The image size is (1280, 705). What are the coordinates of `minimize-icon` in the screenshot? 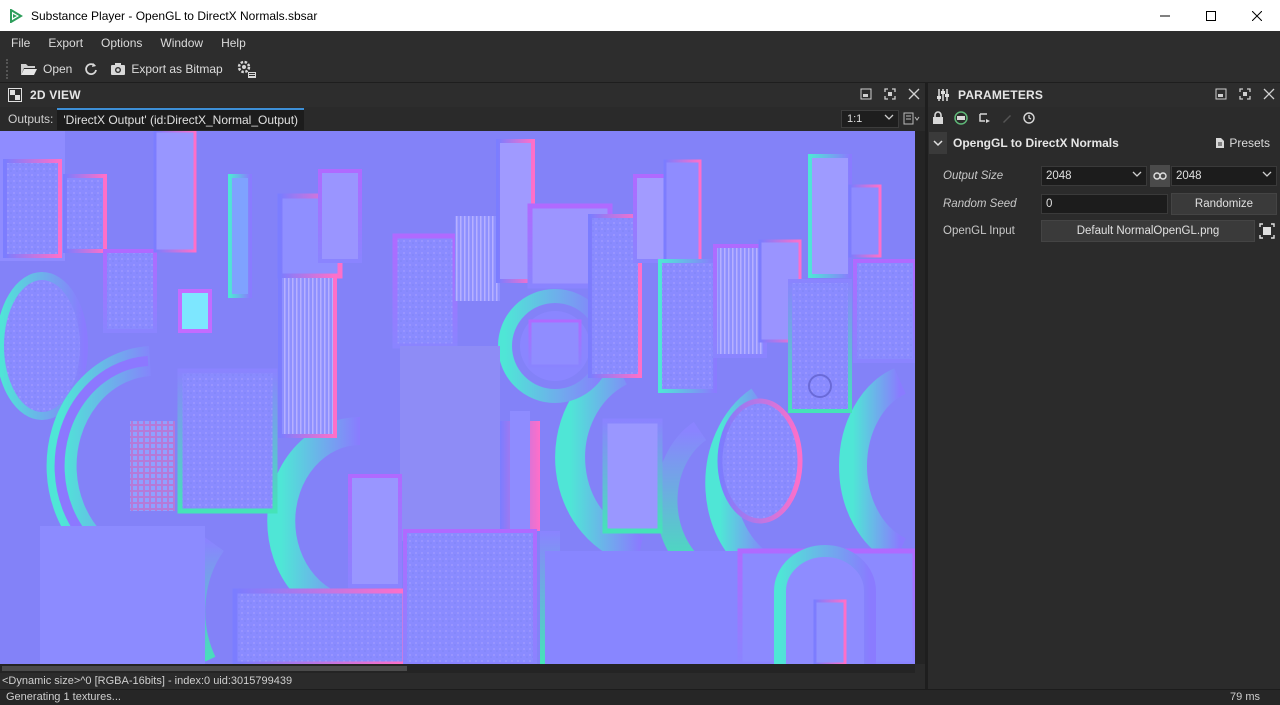 It's located at (1165, 15).